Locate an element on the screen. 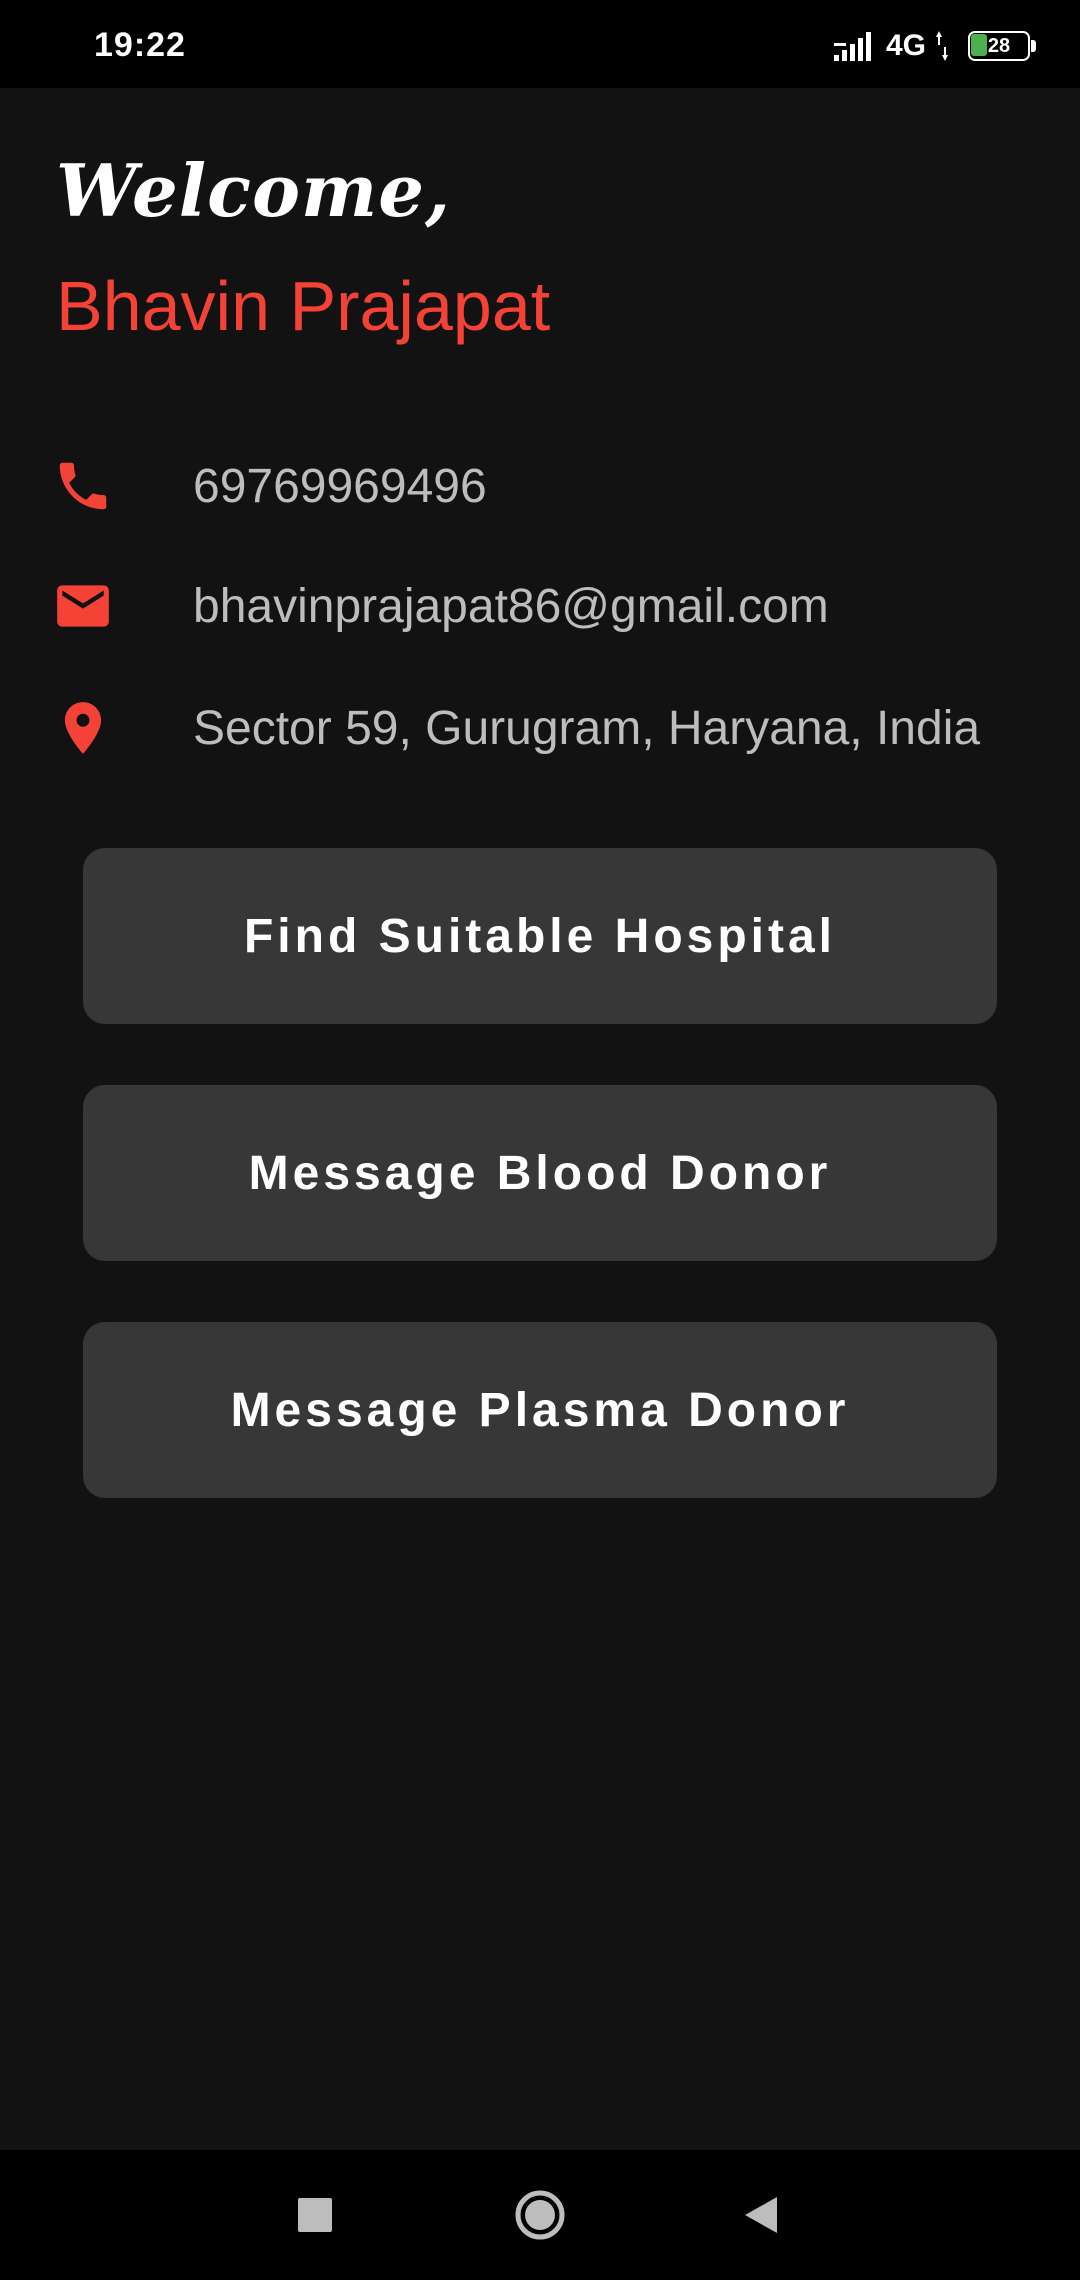 Image resolution: width=1080 pixels, height=2280 pixels. find-hospital-button: Find Suitable Hospital is located at coordinates (540, 936).